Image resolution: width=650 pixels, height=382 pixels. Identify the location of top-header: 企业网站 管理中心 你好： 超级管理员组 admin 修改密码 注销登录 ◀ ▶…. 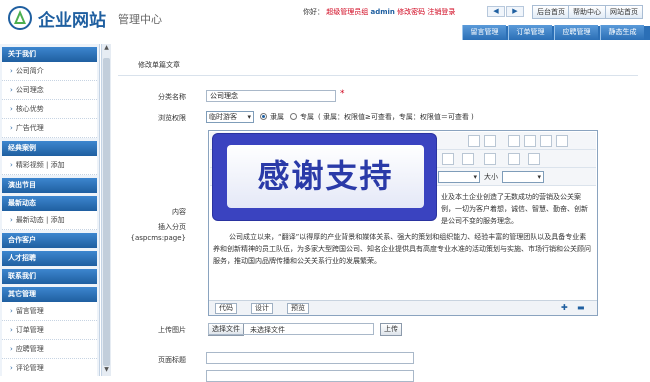
(325, 20).